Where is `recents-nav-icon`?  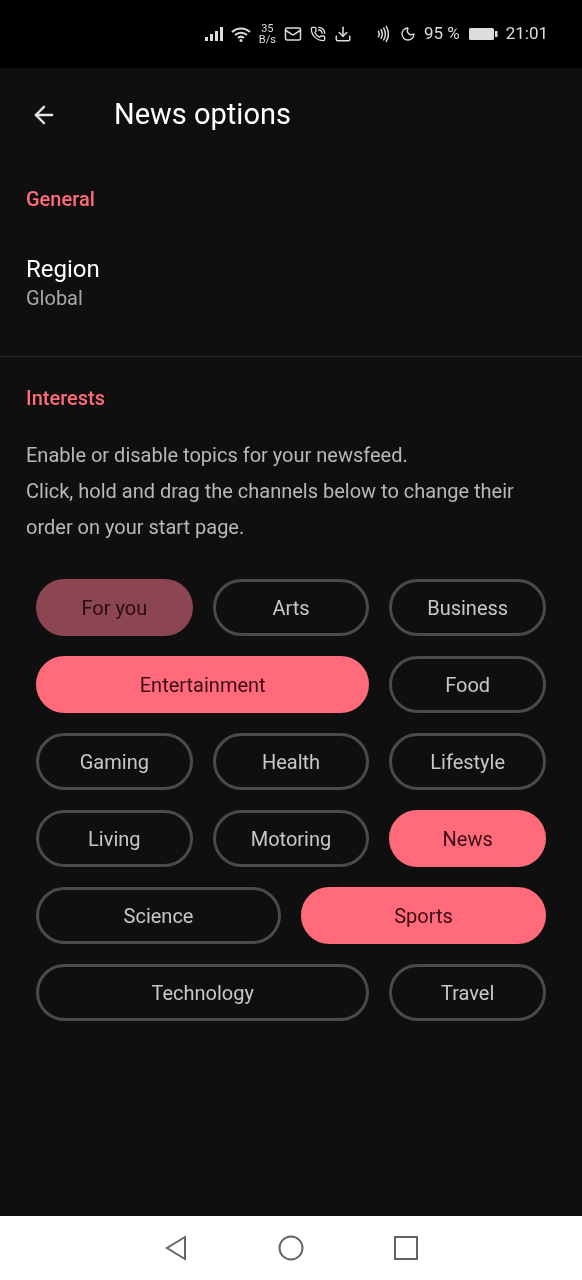
recents-nav-icon is located at coordinates (406, 1248).